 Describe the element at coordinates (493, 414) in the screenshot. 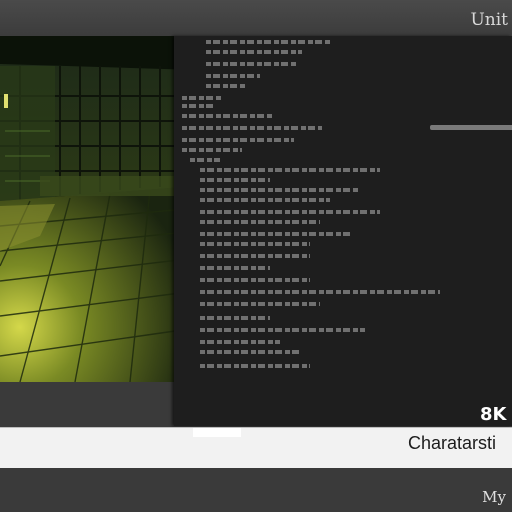

I see `resolution-label: 8K` at that location.